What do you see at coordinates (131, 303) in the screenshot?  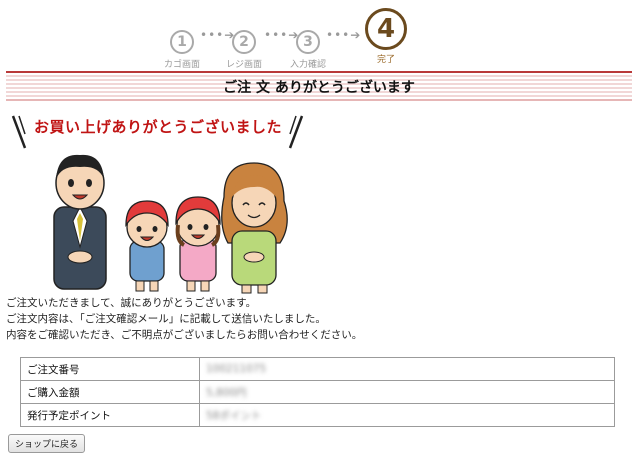 I see `message-line-1: ご注文いただきまして、誠にありがとうございます。` at bounding box center [131, 303].